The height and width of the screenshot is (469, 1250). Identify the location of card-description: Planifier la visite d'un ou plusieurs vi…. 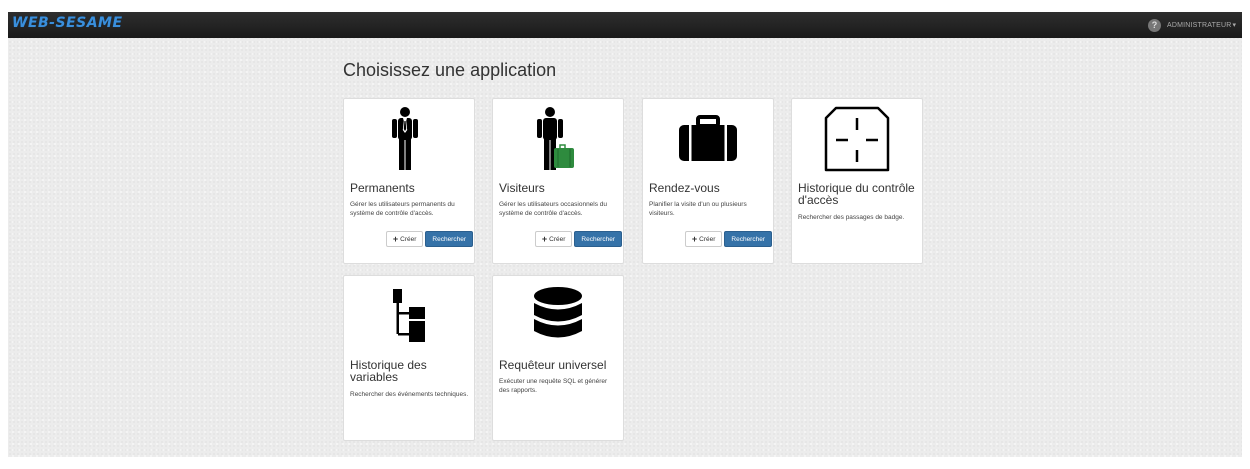
(698, 209).